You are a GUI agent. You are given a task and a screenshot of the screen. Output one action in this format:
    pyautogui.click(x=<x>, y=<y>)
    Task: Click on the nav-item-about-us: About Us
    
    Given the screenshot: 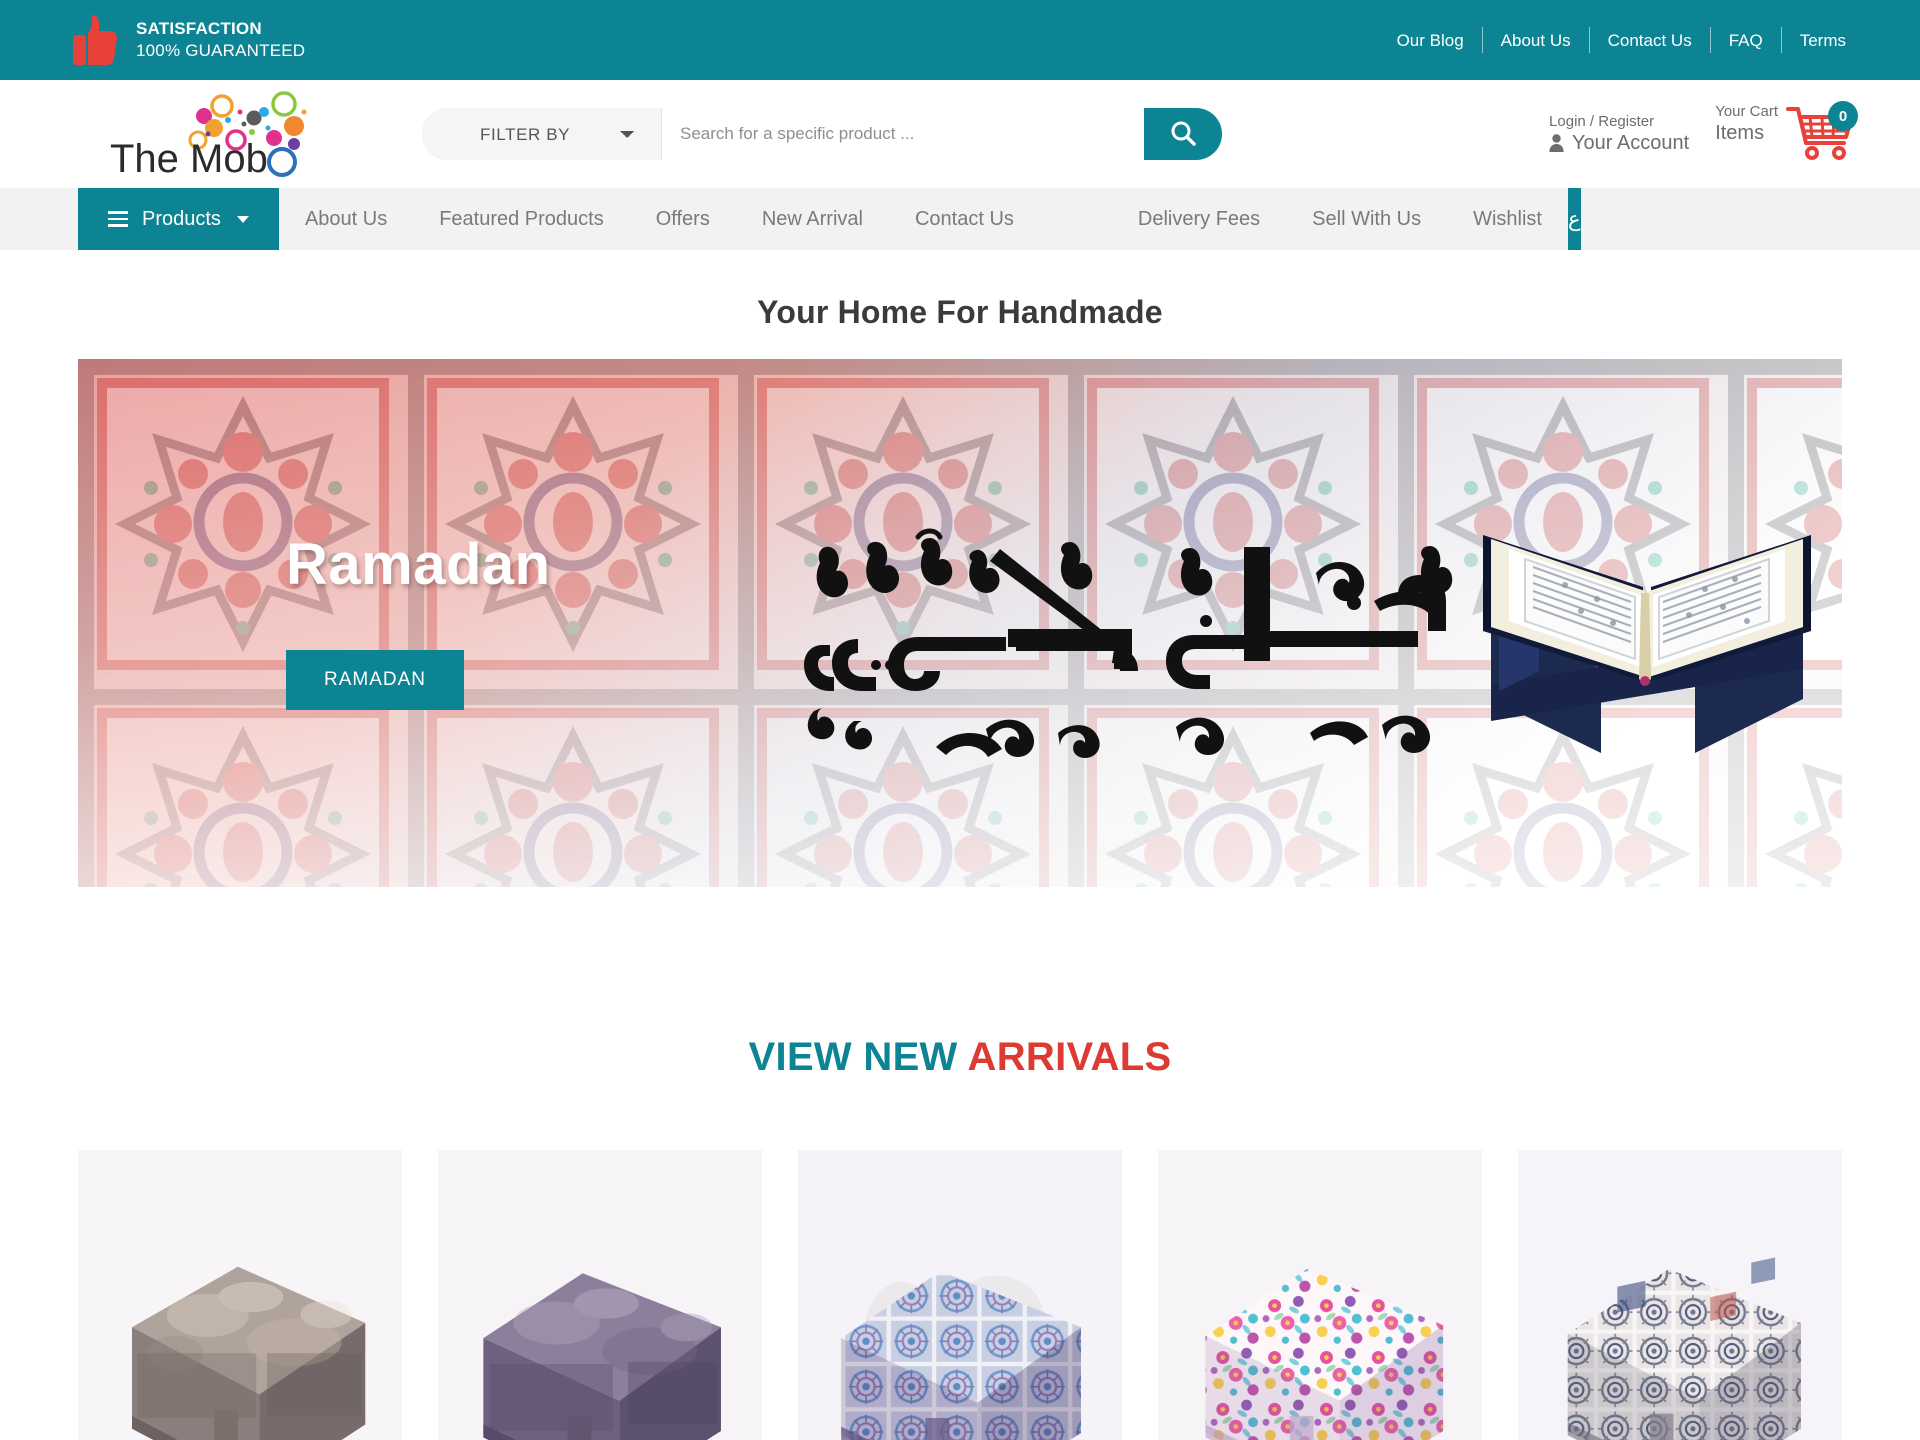 What is the action you would take?
    pyautogui.click(x=346, y=219)
    